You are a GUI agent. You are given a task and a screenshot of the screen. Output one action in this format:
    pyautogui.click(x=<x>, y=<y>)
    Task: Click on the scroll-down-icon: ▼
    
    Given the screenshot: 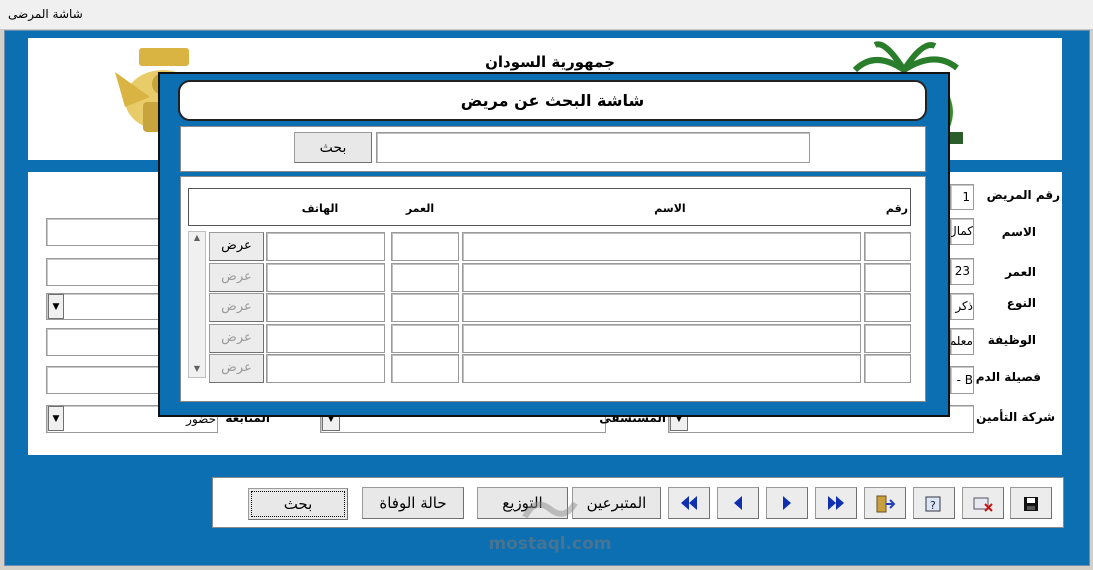 What is the action you would take?
    pyautogui.click(x=197, y=370)
    